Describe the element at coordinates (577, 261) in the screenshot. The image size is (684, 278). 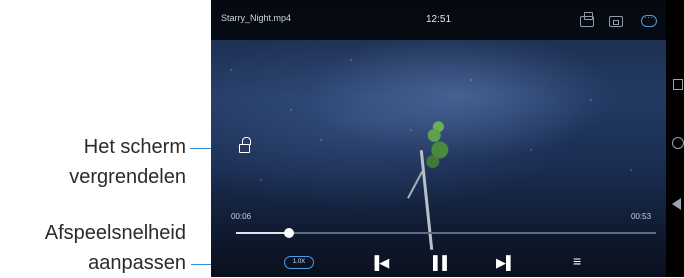
I see `playlist-icon: ≡` at that location.